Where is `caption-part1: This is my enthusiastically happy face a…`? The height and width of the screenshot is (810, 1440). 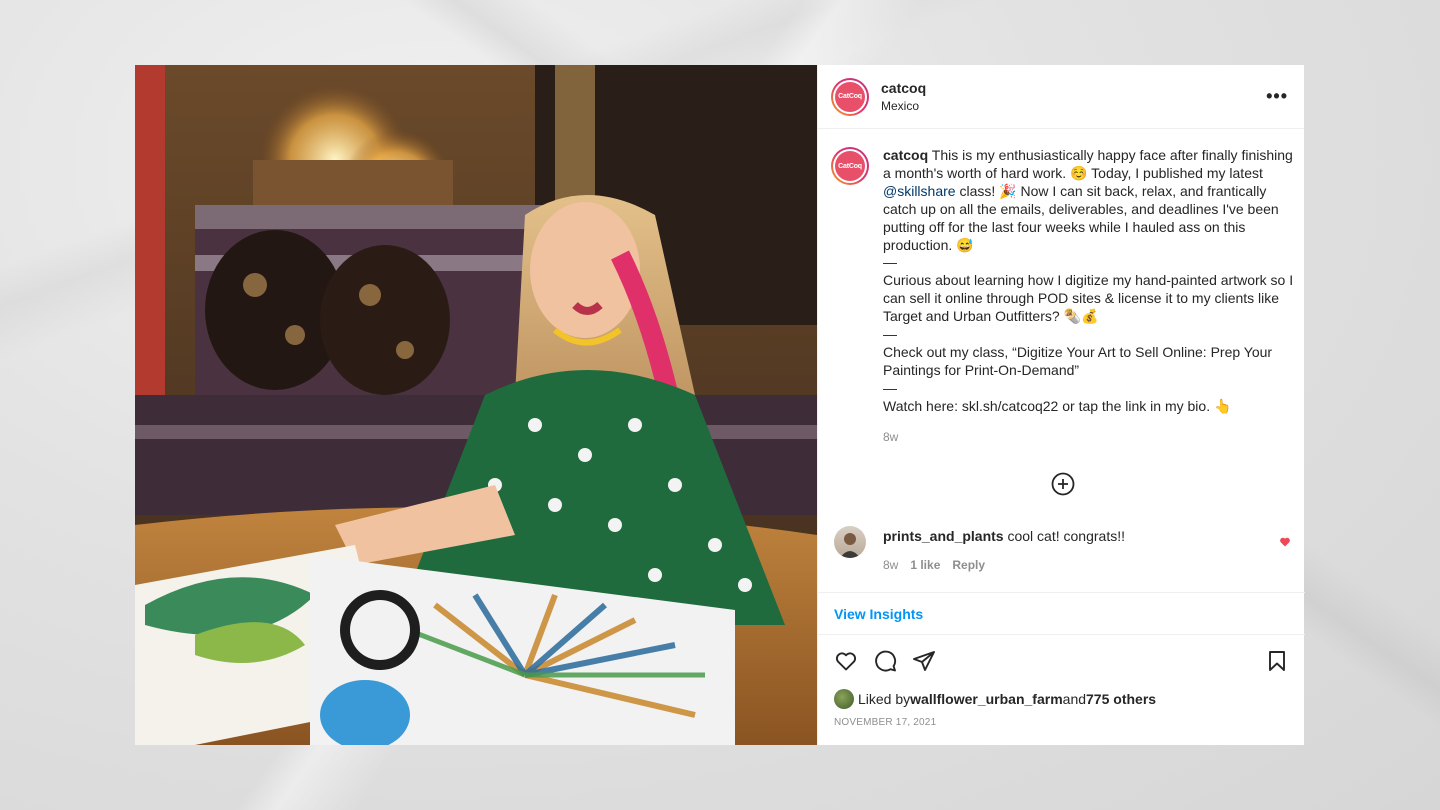 caption-part1: This is my enthusiastically happy face a… is located at coordinates (1088, 164).